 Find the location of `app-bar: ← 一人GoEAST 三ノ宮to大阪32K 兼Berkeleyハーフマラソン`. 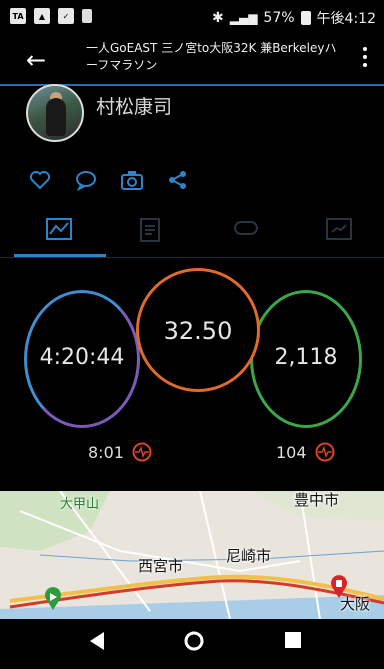

app-bar: ← 一人GoEAST 三ノ宮to大阪32K 兼Berkeleyハーフマラソン is located at coordinates (192, 59).